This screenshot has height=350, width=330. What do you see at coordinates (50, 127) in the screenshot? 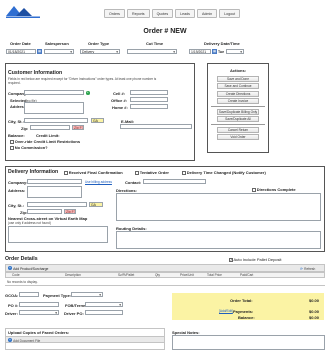
I see `zip-input` at bounding box center [50, 127].